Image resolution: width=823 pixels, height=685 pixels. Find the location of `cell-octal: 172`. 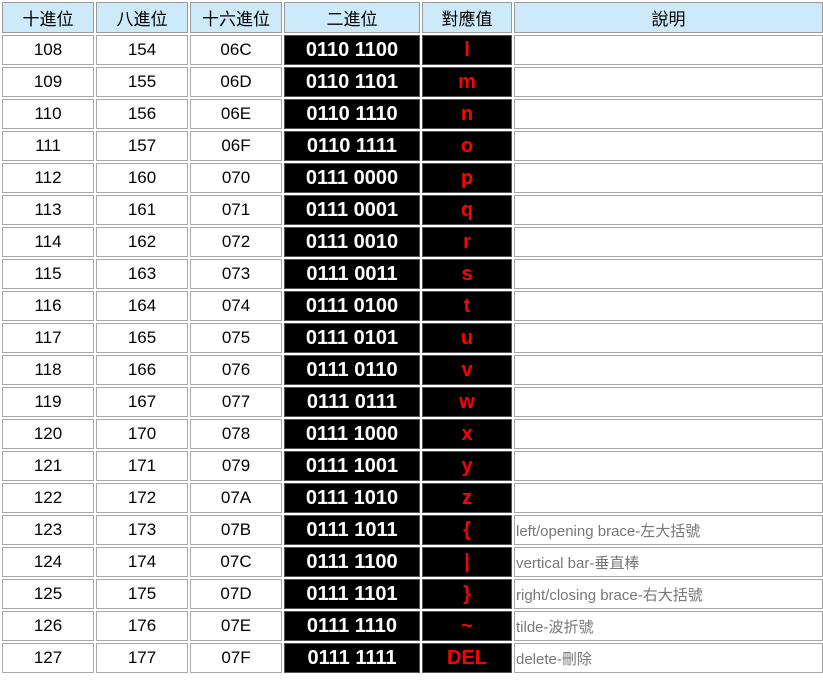

cell-octal: 172 is located at coordinates (142, 498).